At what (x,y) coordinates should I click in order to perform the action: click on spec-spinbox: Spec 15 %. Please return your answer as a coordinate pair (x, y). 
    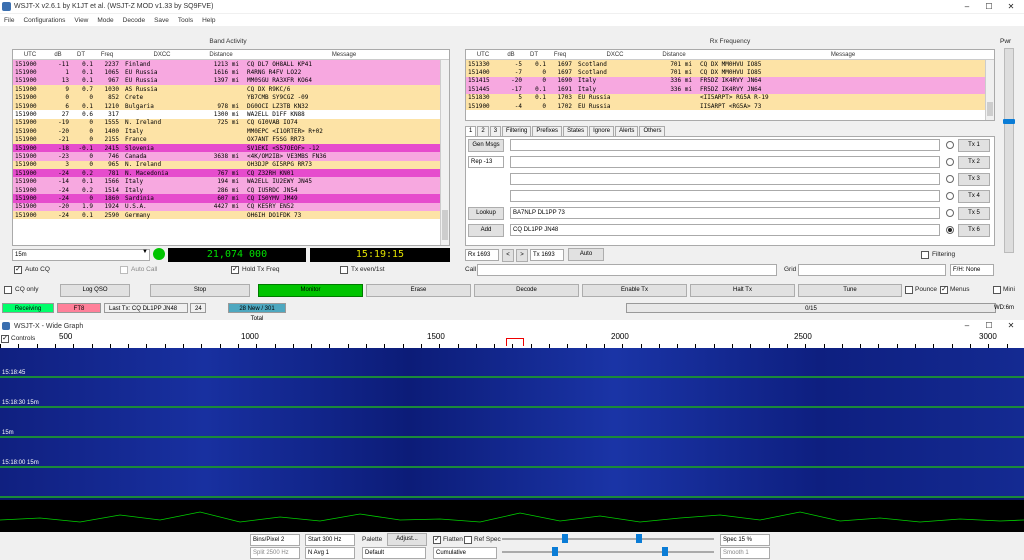
    Looking at the image, I should click on (745, 540).